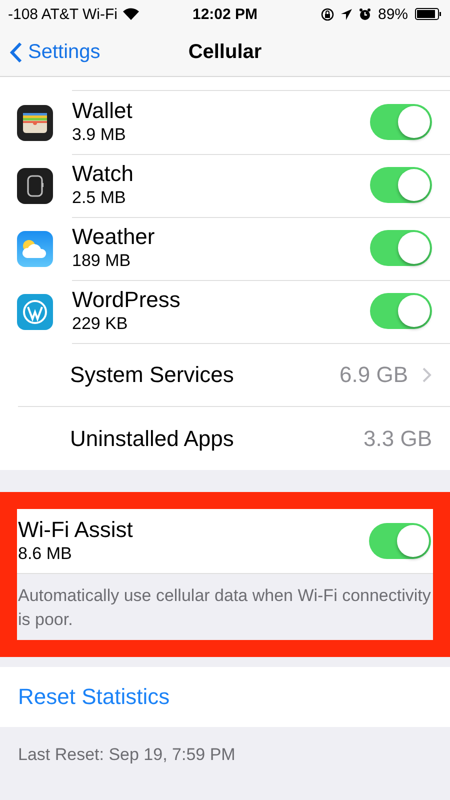 Image resolution: width=450 pixels, height=800 pixels. Describe the element at coordinates (16, 52) in the screenshot. I see `back-chevron-icon` at that location.